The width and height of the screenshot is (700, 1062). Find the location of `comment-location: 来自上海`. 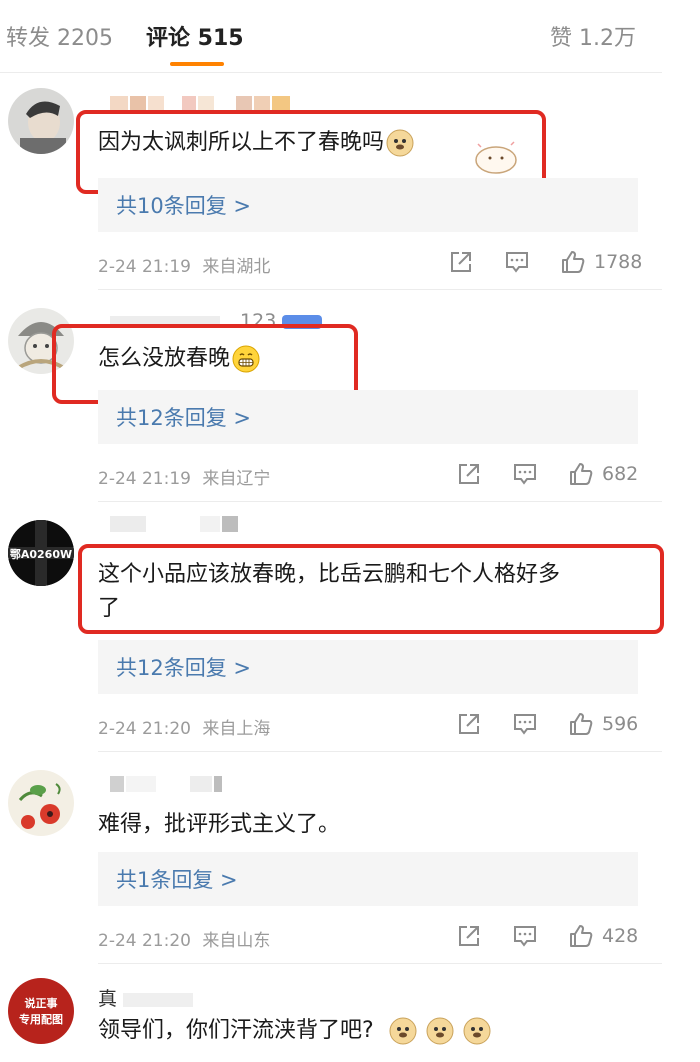

comment-location: 来自上海 is located at coordinates (236, 729).